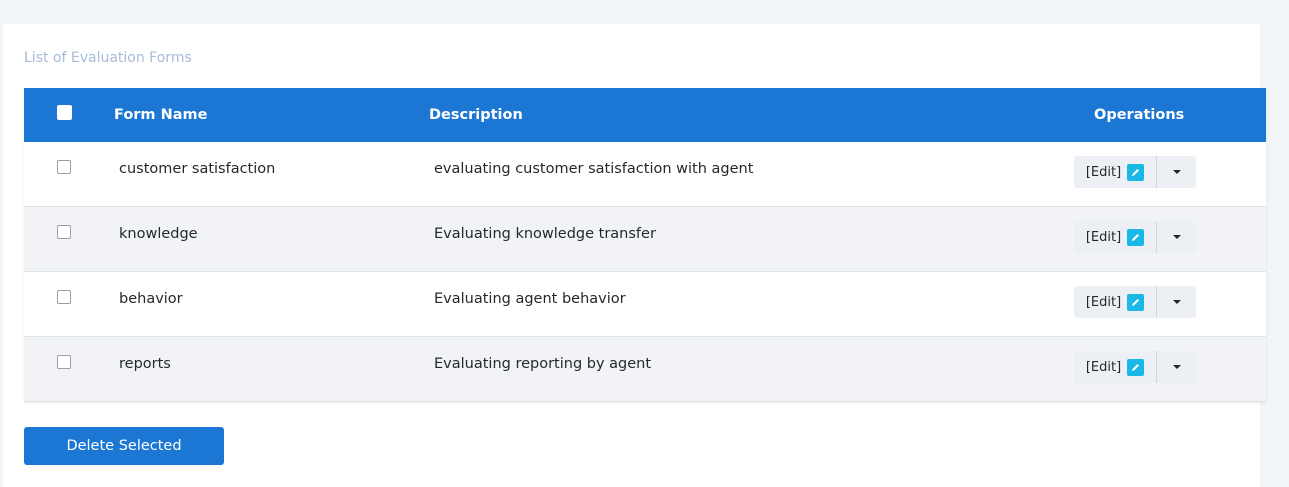  What do you see at coordinates (197, 169) in the screenshot?
I see `form-name-cell: customer satisfaction` at bounding box center [197, 169].